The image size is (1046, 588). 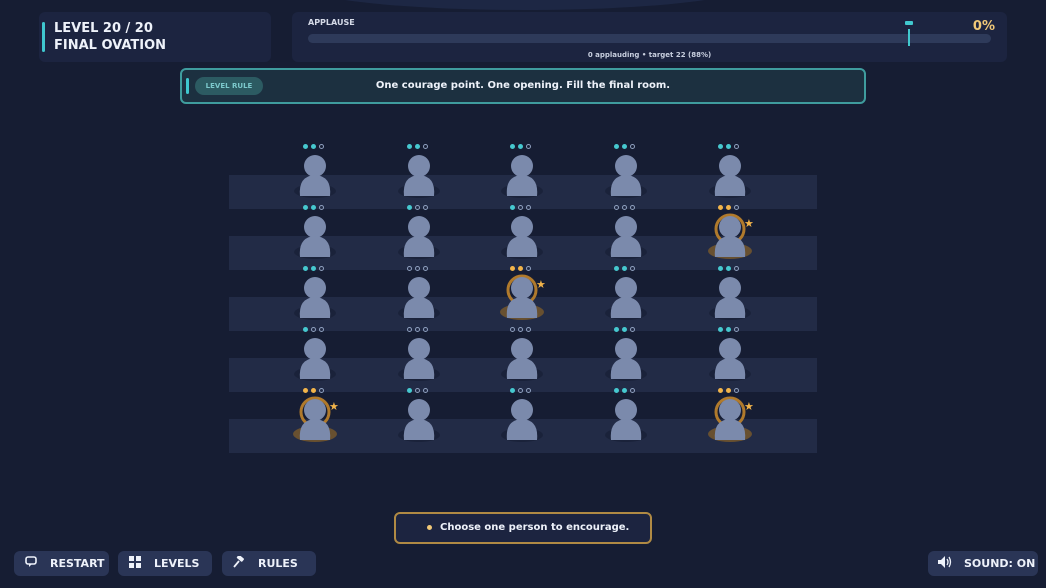 I want to click on instruction-prompt: Choose one person to encourage., so click(x=523, y=528).